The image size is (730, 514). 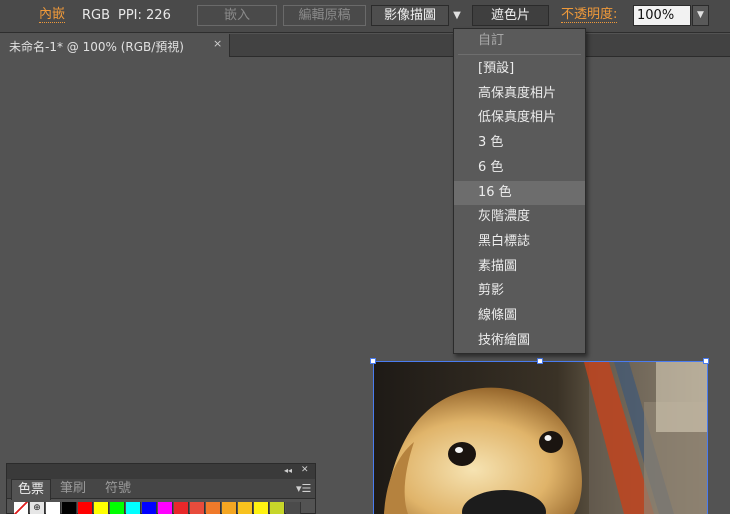 I want to click on color-mode-text: RGB, so click(x=96, y=15).